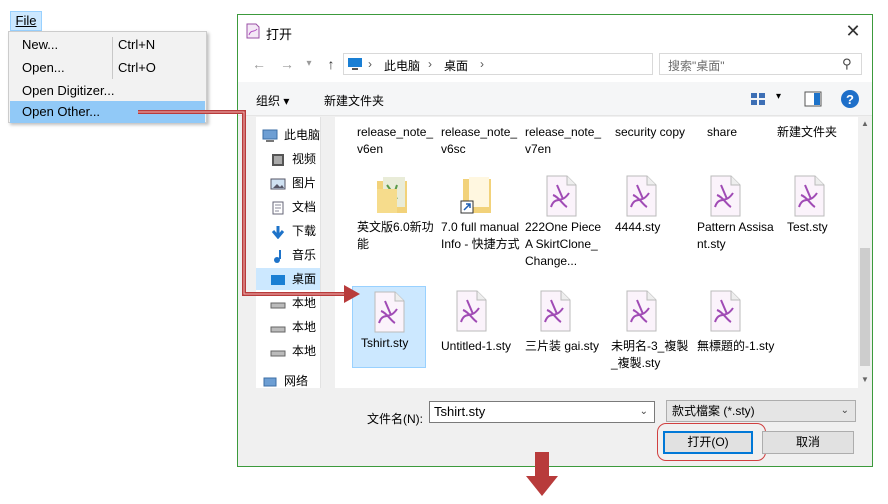  I want to click on down-arrow-shaft, so click(542, 465).